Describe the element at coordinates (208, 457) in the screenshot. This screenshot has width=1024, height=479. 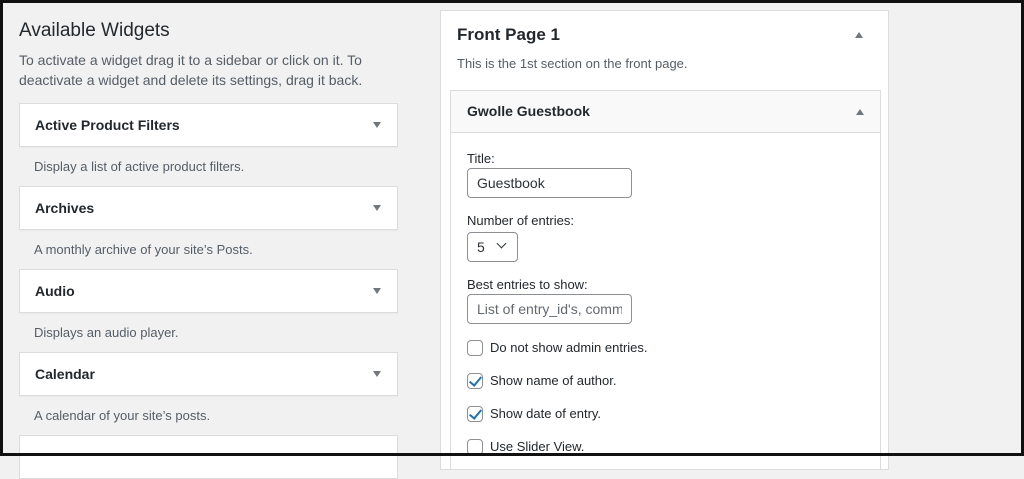
I see `widget-next-partial` at that location.